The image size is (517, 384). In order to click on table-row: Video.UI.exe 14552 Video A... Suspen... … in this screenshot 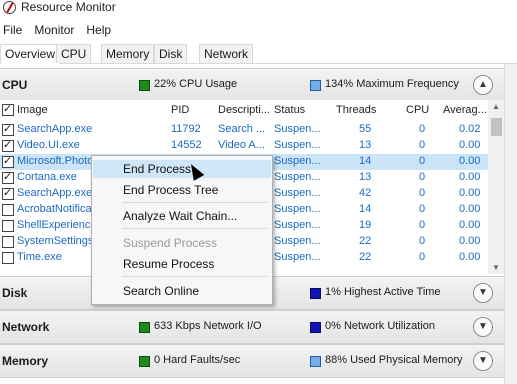, I will do `click(244, 146)`.